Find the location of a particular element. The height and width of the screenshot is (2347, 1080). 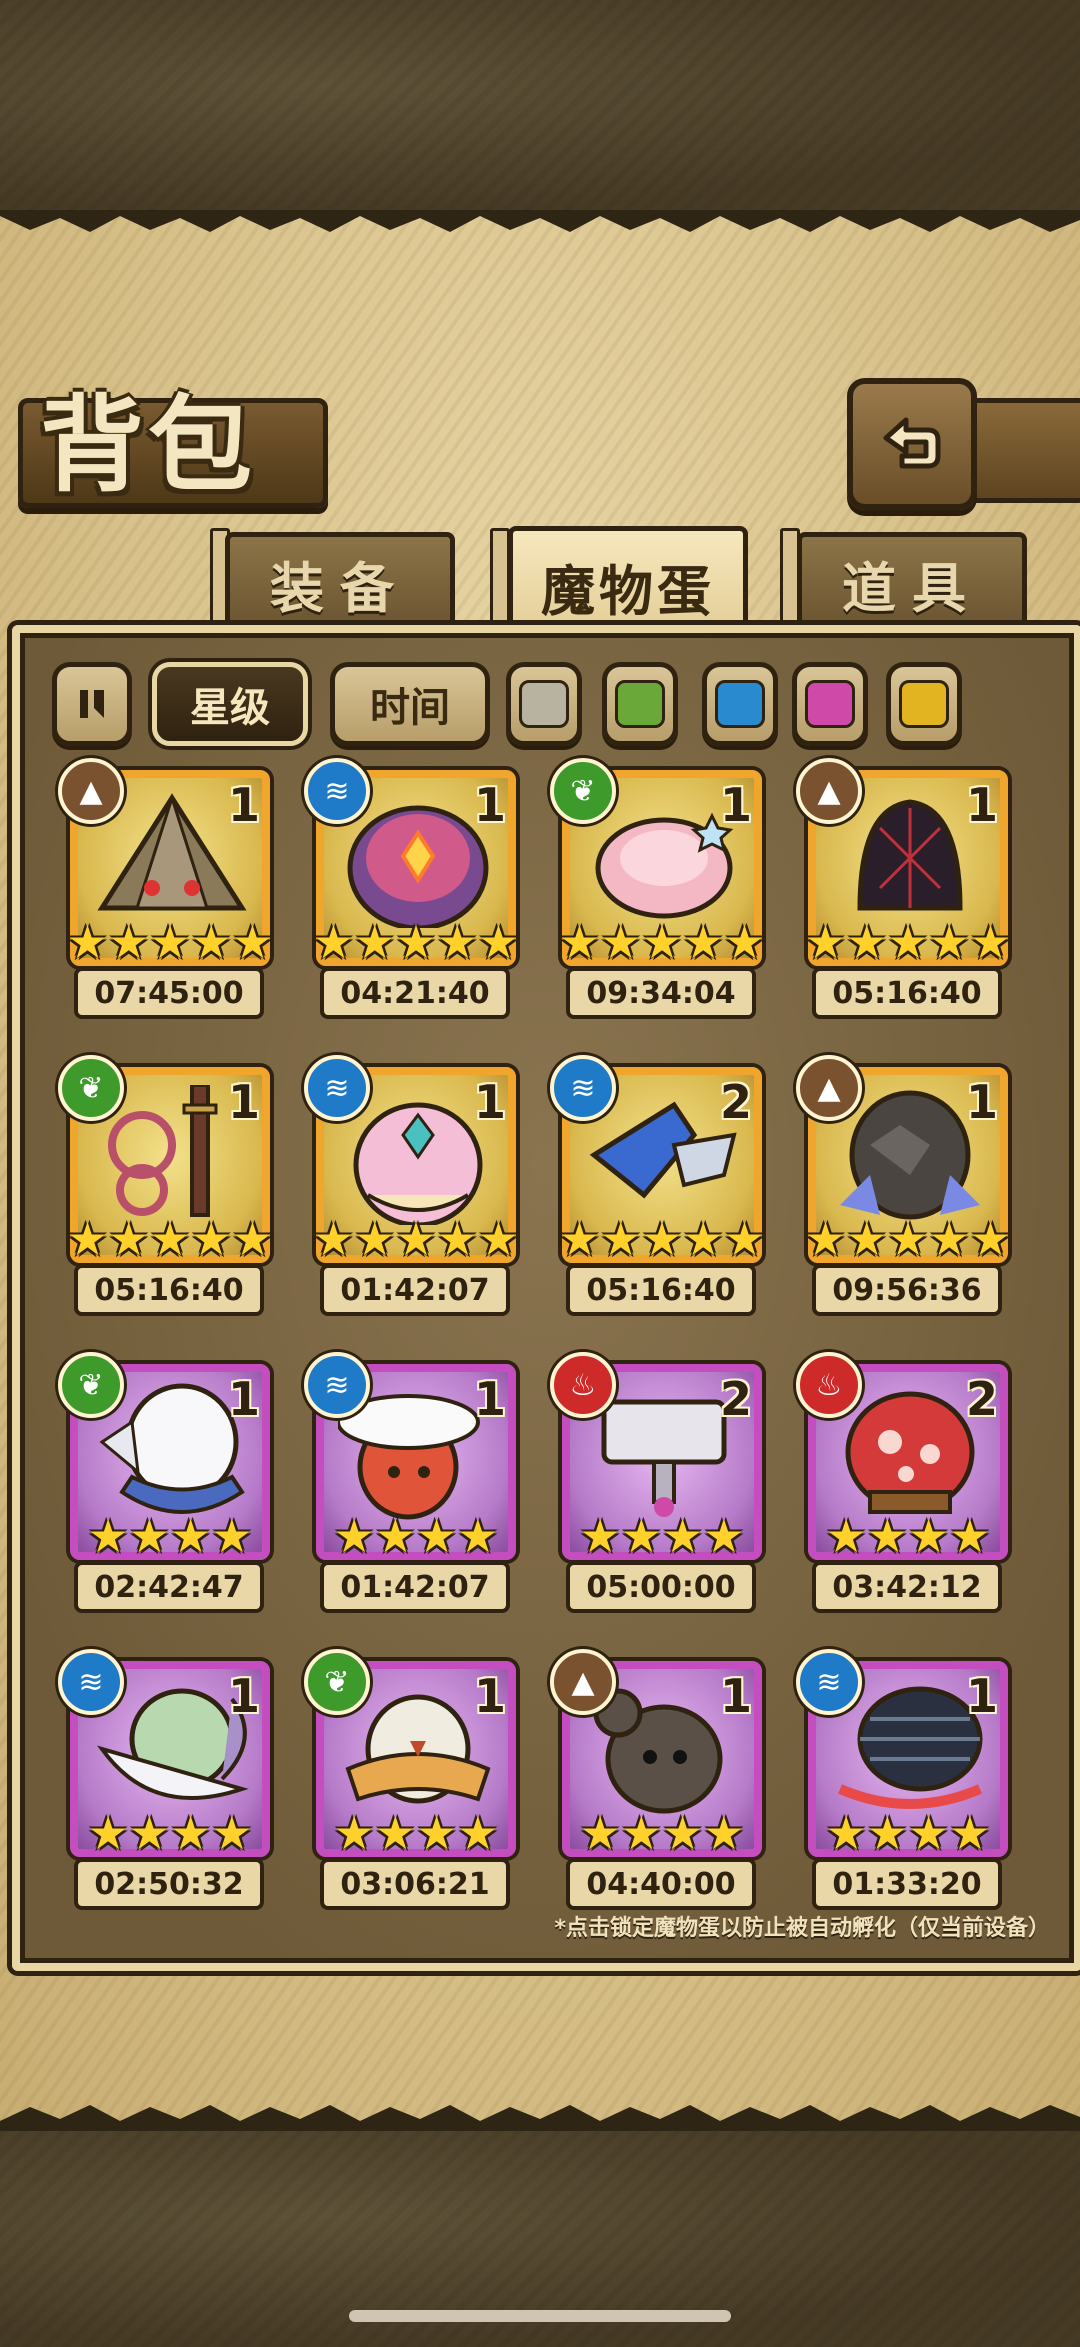

hatch-timer: 04:21:40 is located at coordinates (415, 993).